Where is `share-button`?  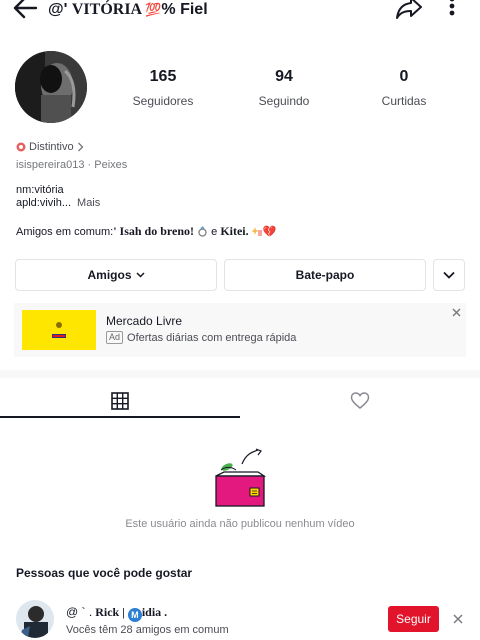
share-button is located at coordinates (409, 11).